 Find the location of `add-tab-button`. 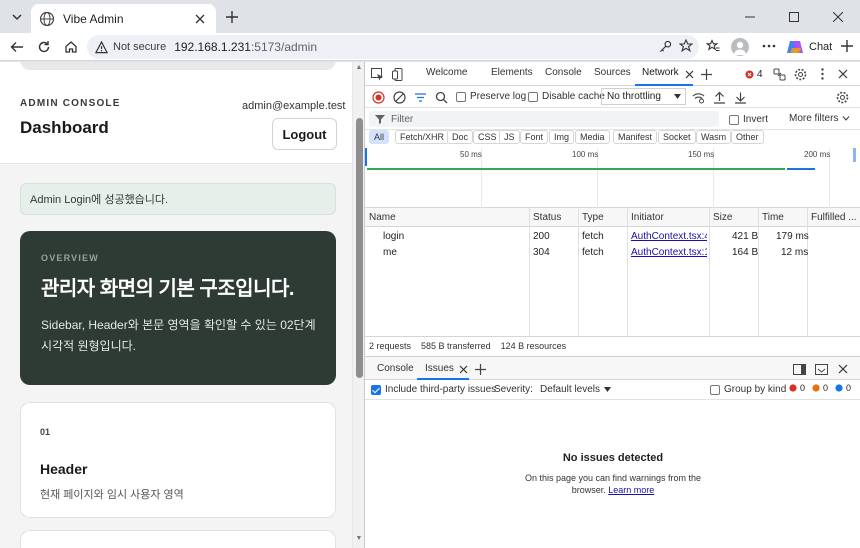

add-tab-button is located at coordinates (706, 74).